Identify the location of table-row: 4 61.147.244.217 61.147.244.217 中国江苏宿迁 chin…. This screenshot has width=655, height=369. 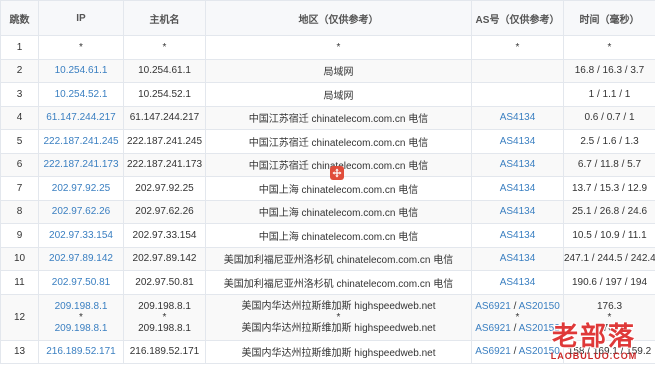
(327, 117).